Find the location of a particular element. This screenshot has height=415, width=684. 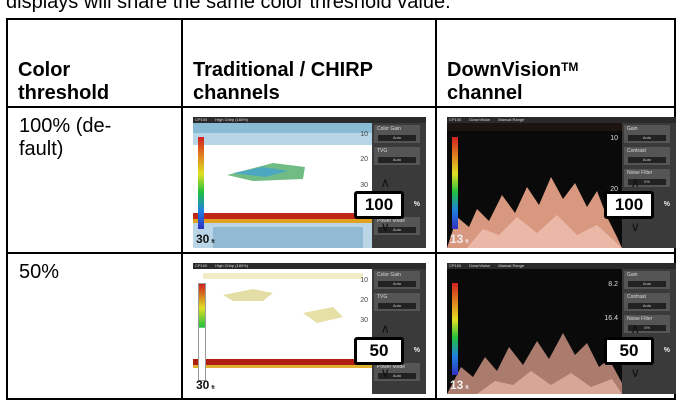

threshold-label-cell: 50% is located at coordinates (94, 326).